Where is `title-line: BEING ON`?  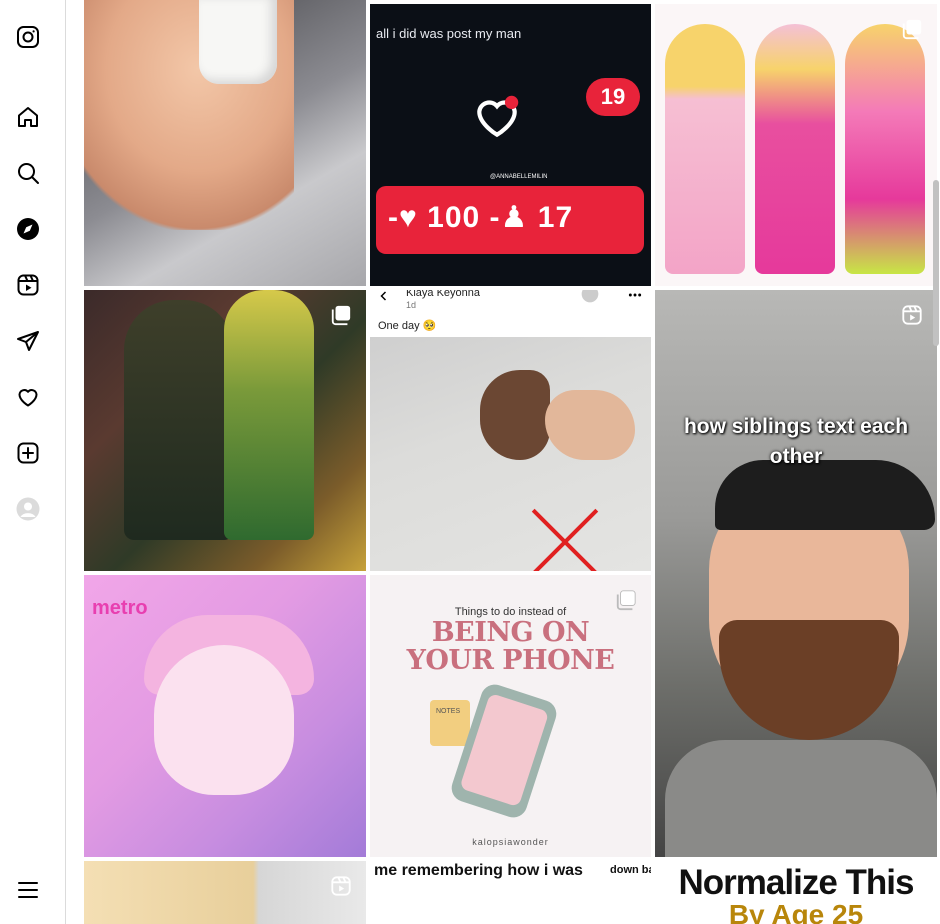
title-line: BEING ON is located at coordinates (510, 632).